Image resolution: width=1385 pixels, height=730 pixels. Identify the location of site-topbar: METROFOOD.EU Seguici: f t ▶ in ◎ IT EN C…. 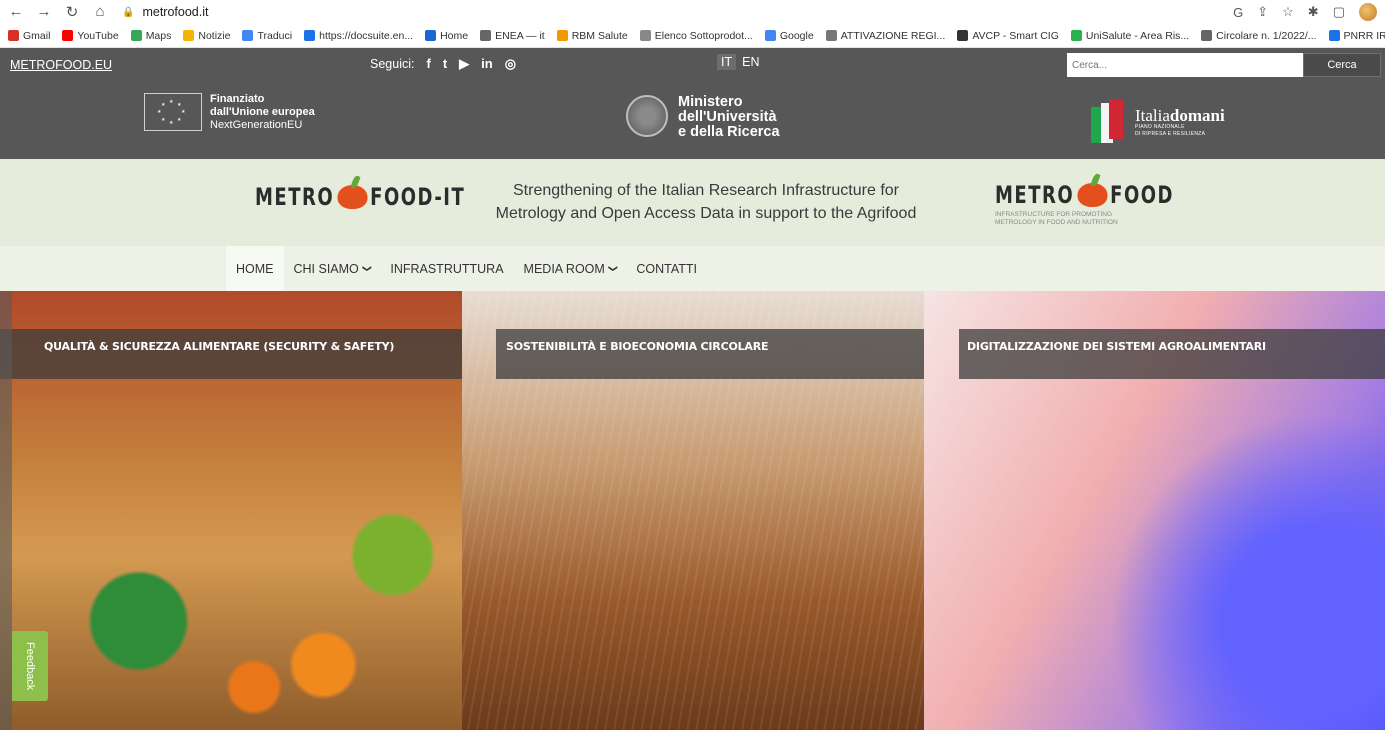
(692, 64).